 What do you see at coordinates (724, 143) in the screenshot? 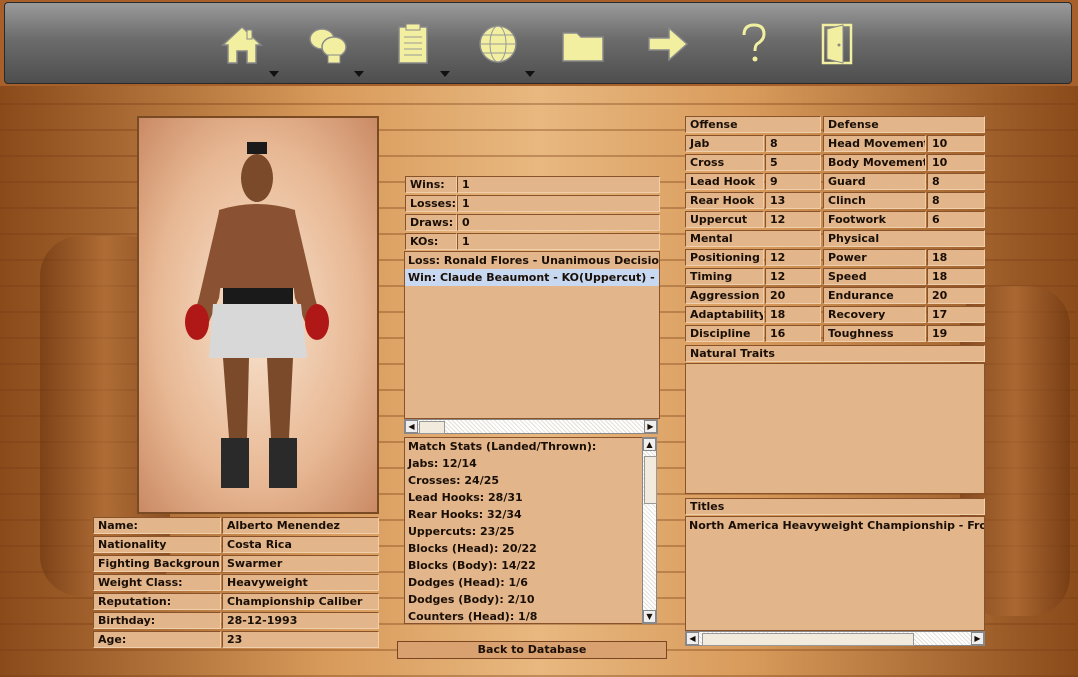
I see `attribute-name: Jab` at bounding box center [724, 143].